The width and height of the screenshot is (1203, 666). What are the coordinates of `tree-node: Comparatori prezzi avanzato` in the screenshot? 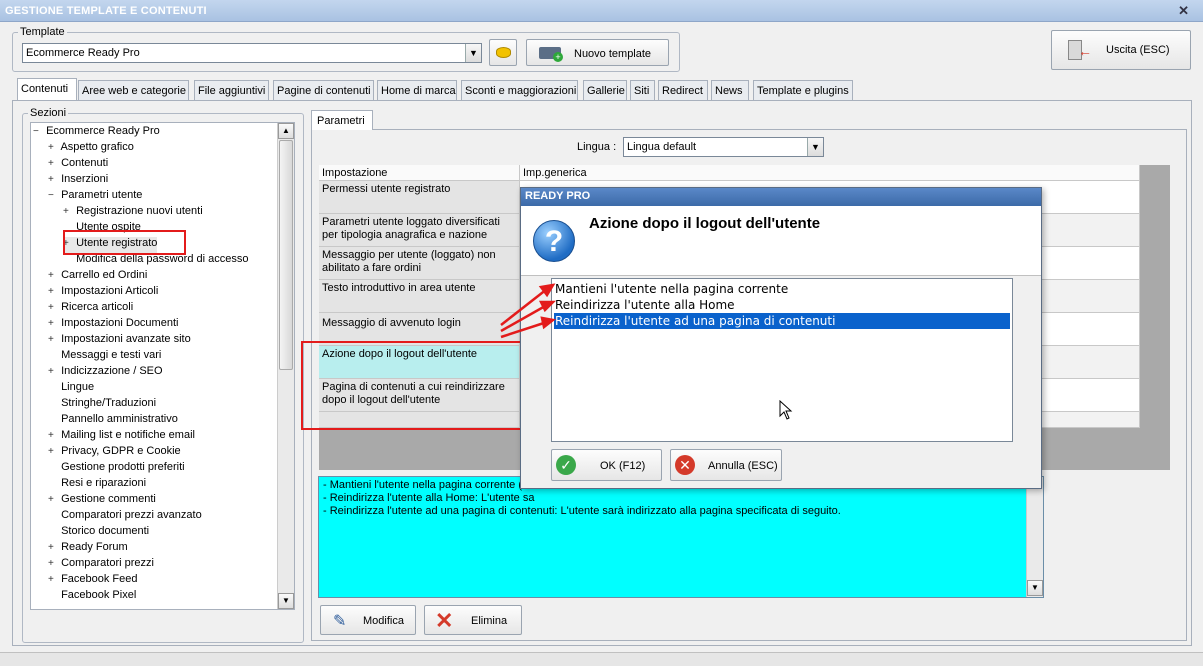 It's located at (125, 517).